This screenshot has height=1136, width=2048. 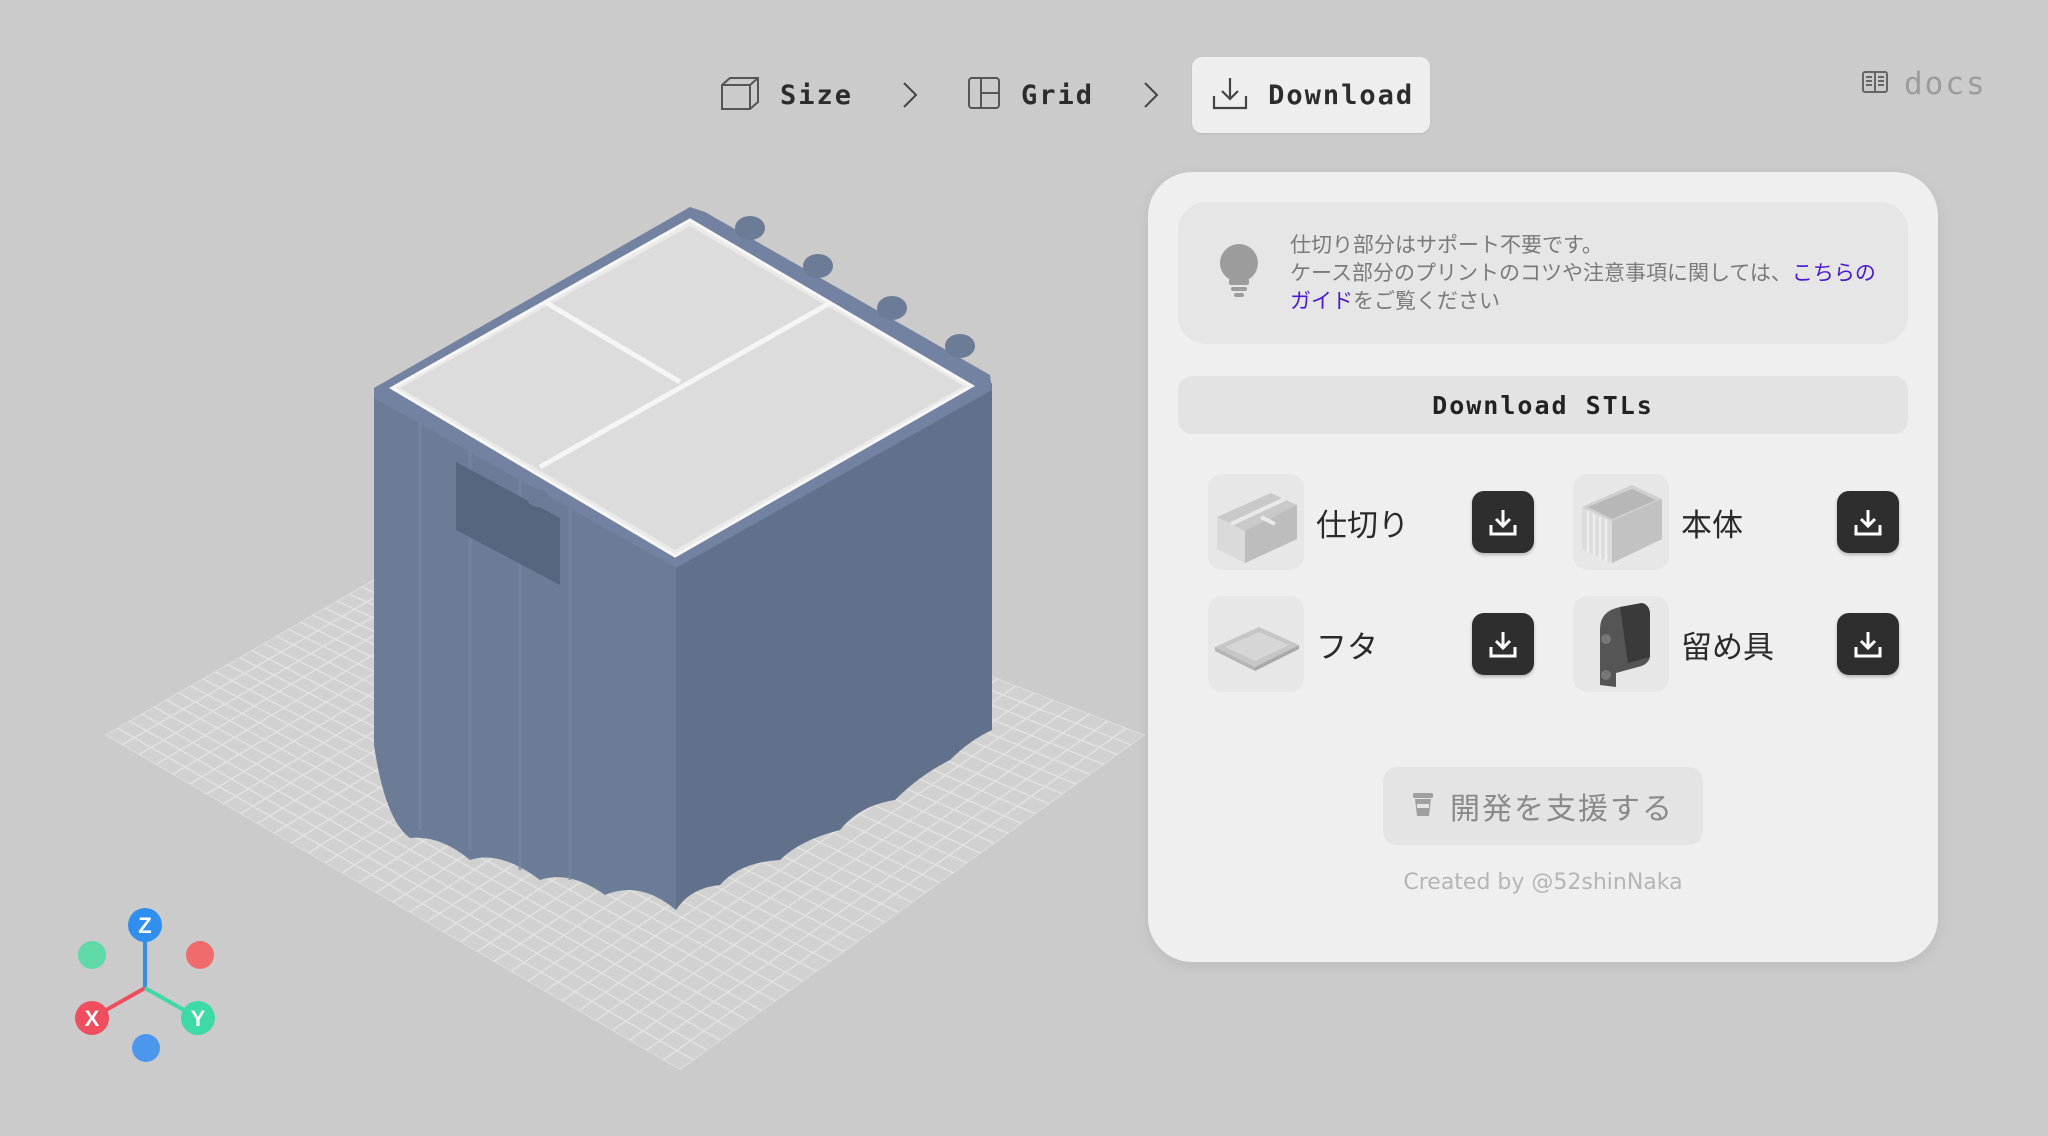 What do you see at coordinates (1347, 647) in the screenshot?
I see `part-name: フタ` at bounding box center [1347, 647].